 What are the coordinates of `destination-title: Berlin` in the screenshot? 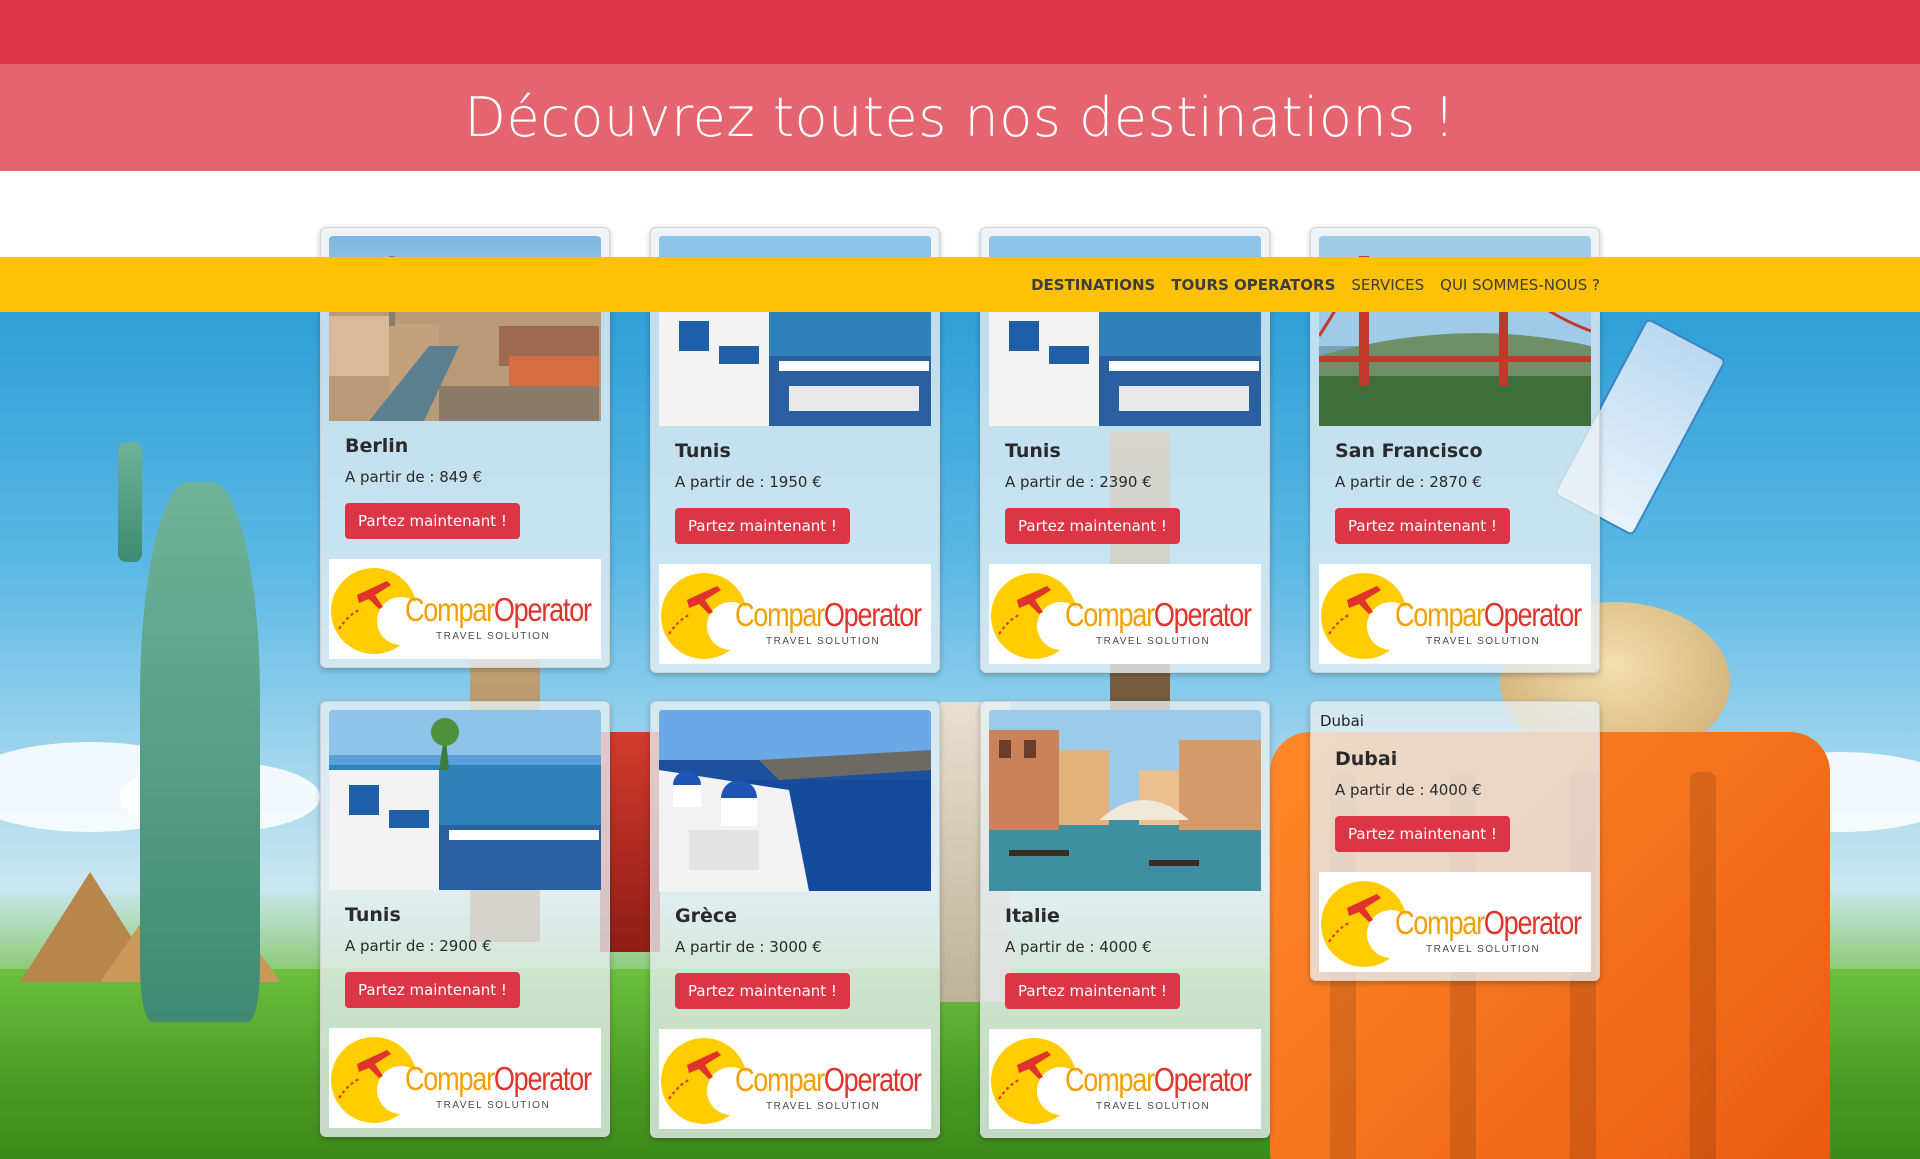 It's located at (377, 446).